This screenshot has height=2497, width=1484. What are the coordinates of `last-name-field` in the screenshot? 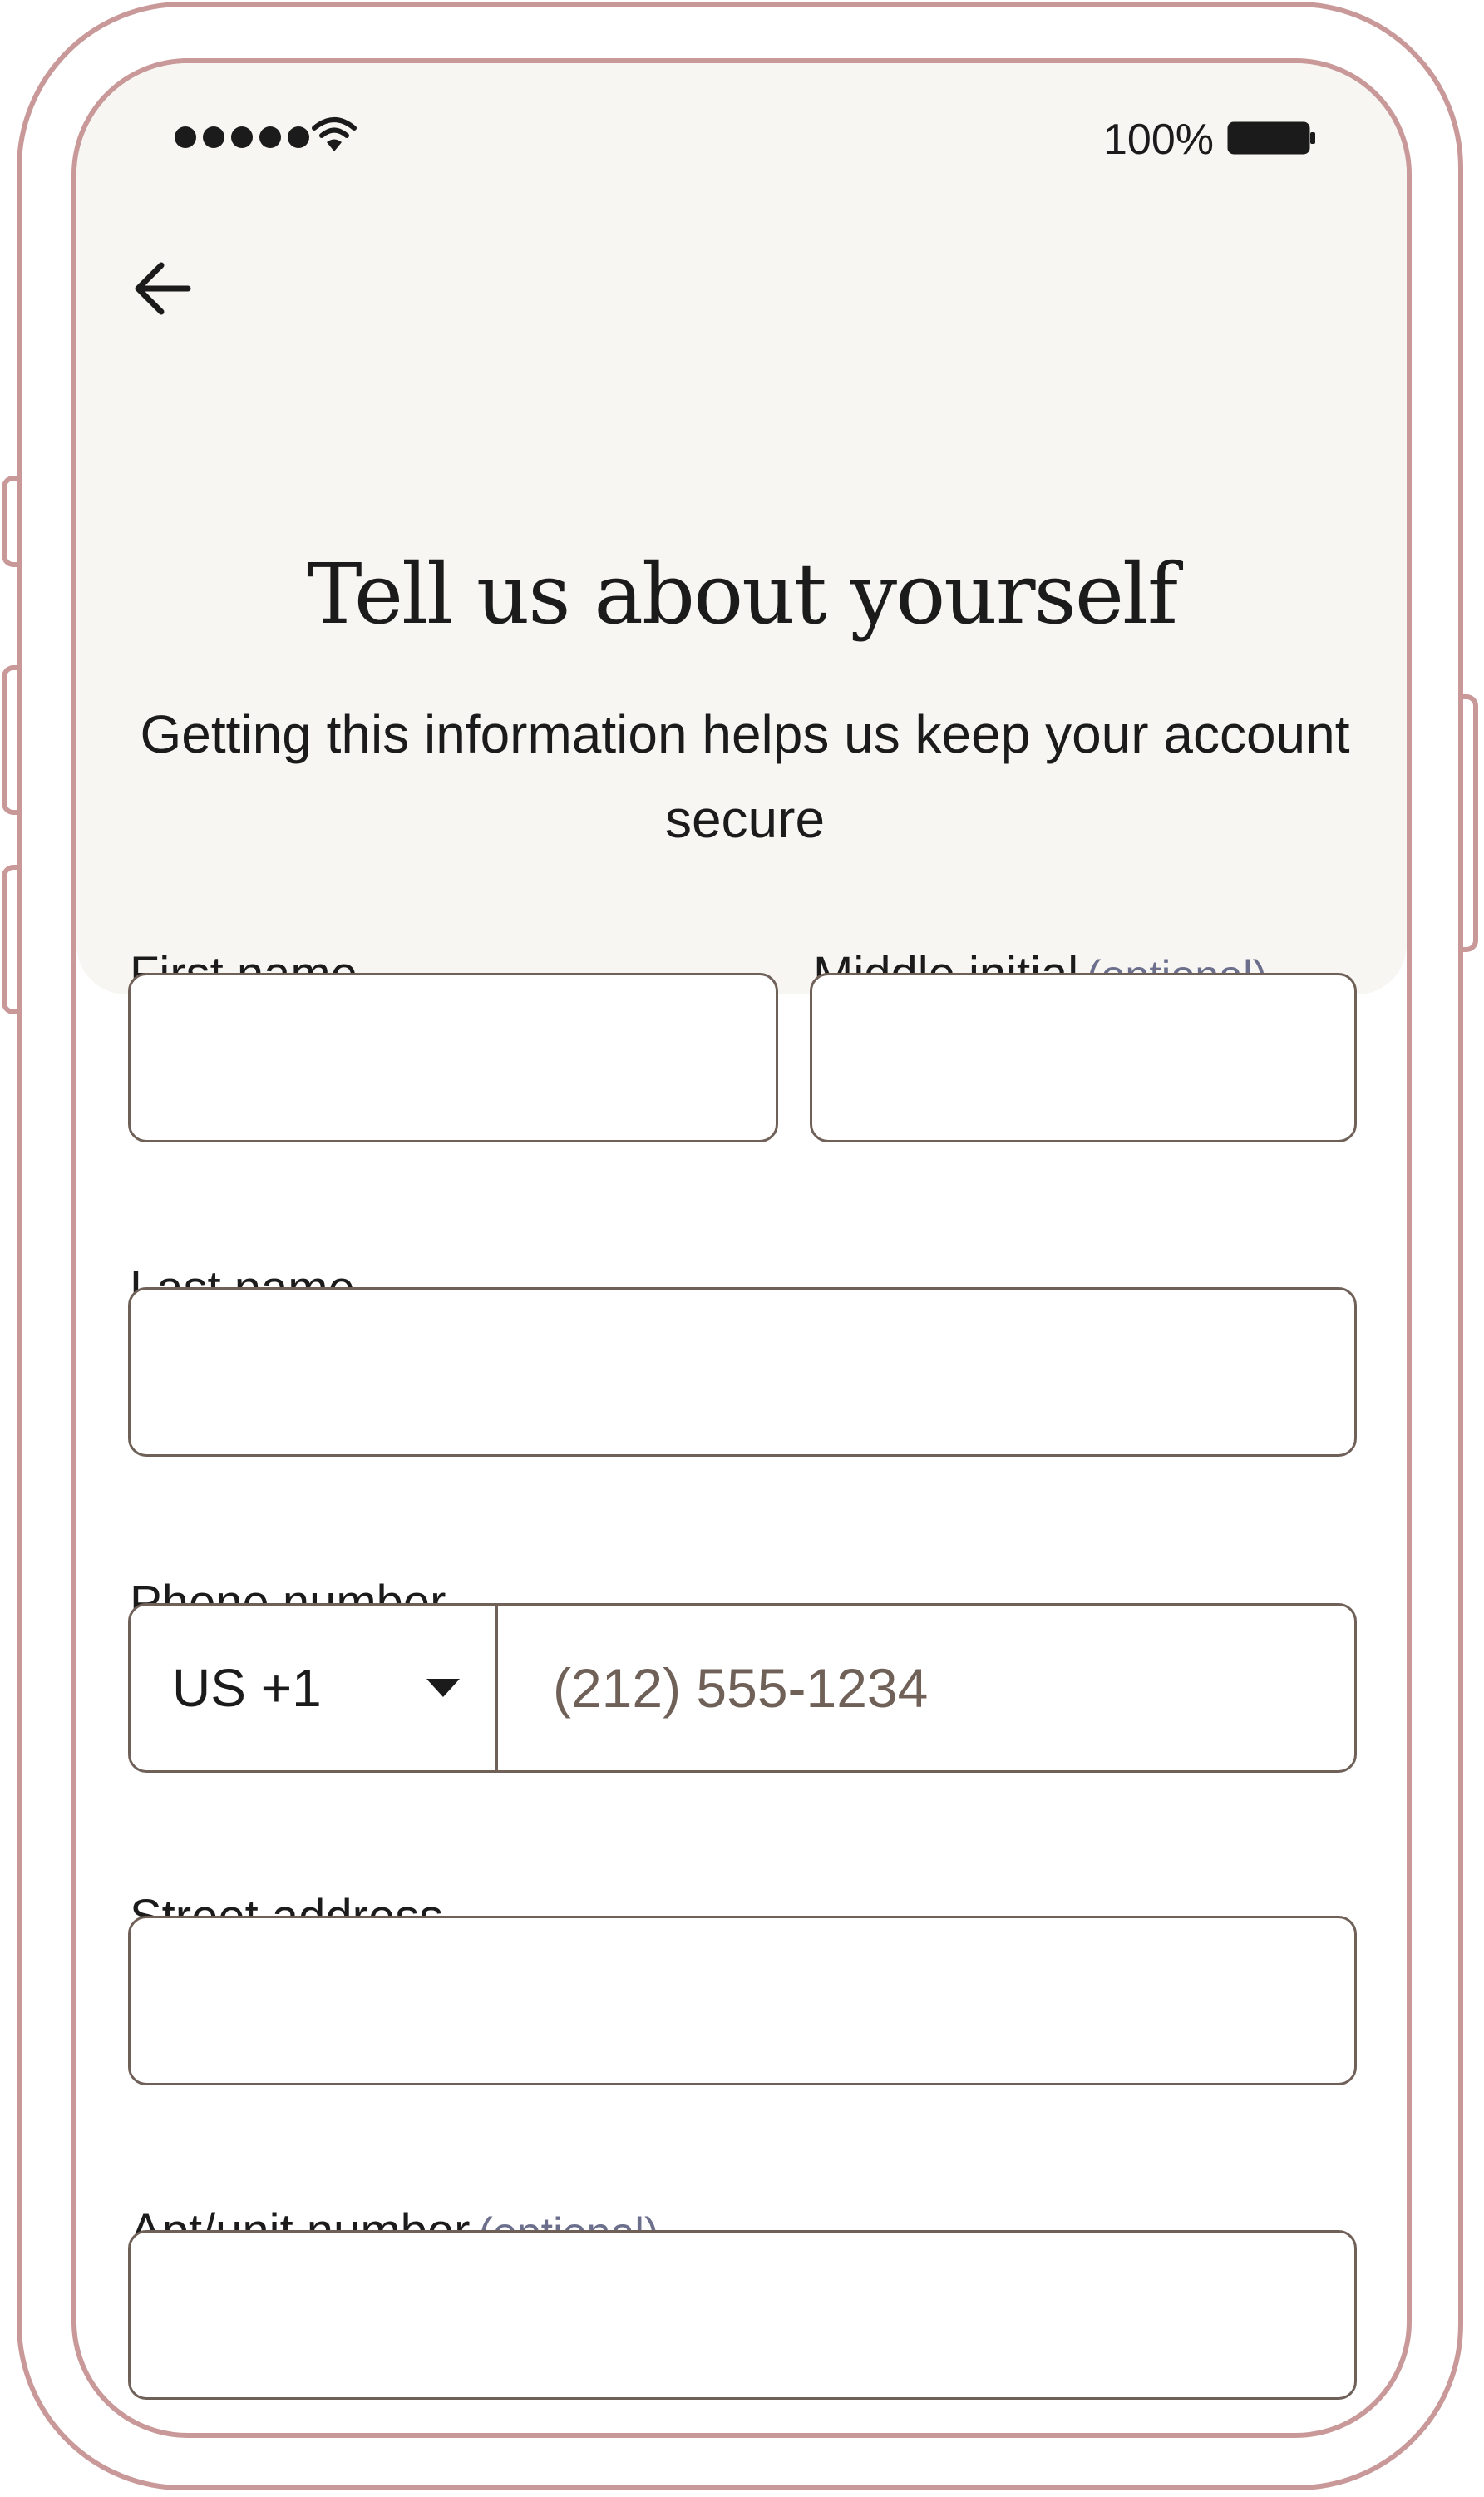 It's located at (742, 1372).